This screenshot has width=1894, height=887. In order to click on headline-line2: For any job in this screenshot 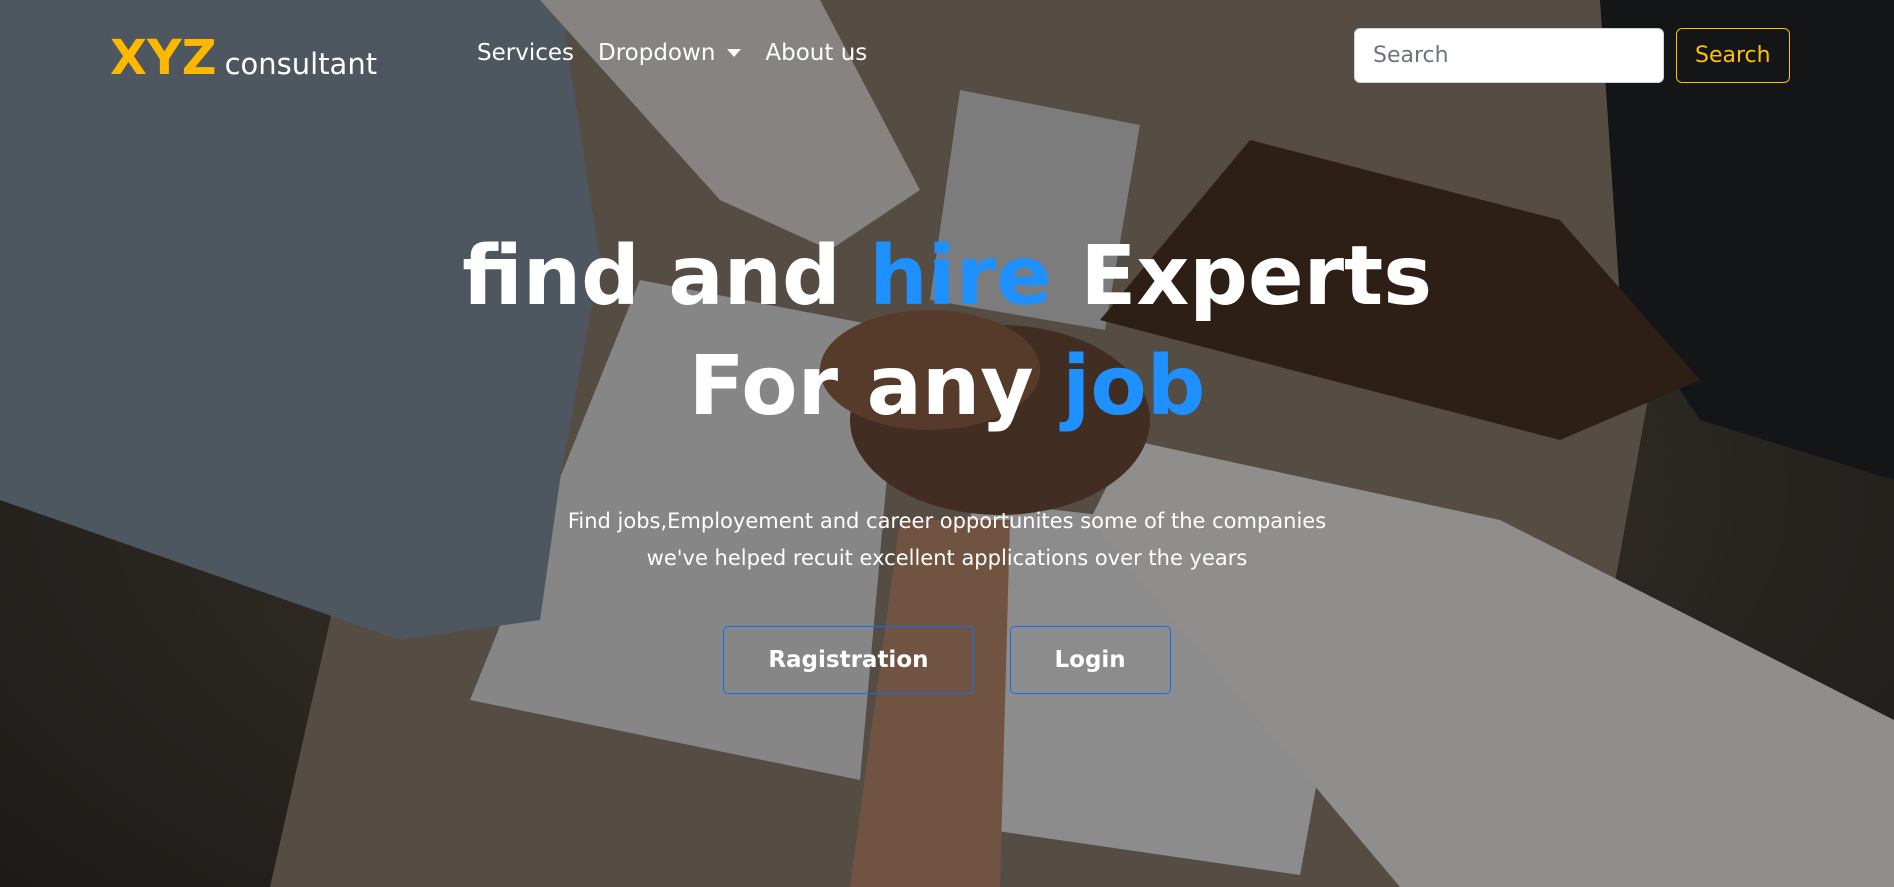, I will do `click(947, 386)`.